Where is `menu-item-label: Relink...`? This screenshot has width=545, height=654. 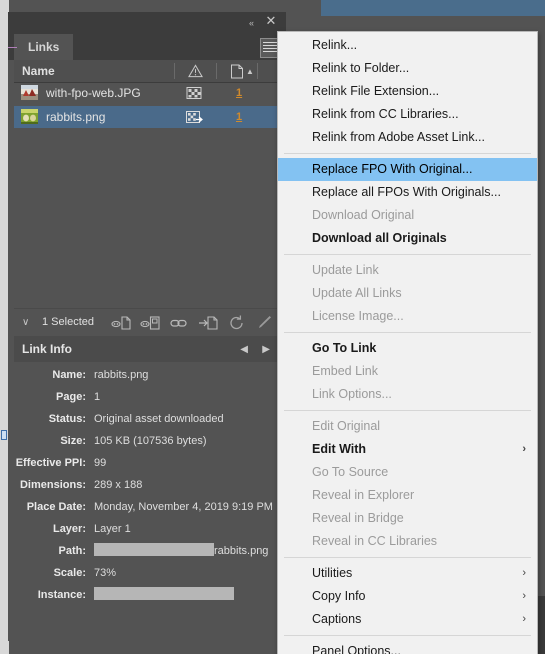
menu-item-label: Relink... is located at coordinates (335, 45).